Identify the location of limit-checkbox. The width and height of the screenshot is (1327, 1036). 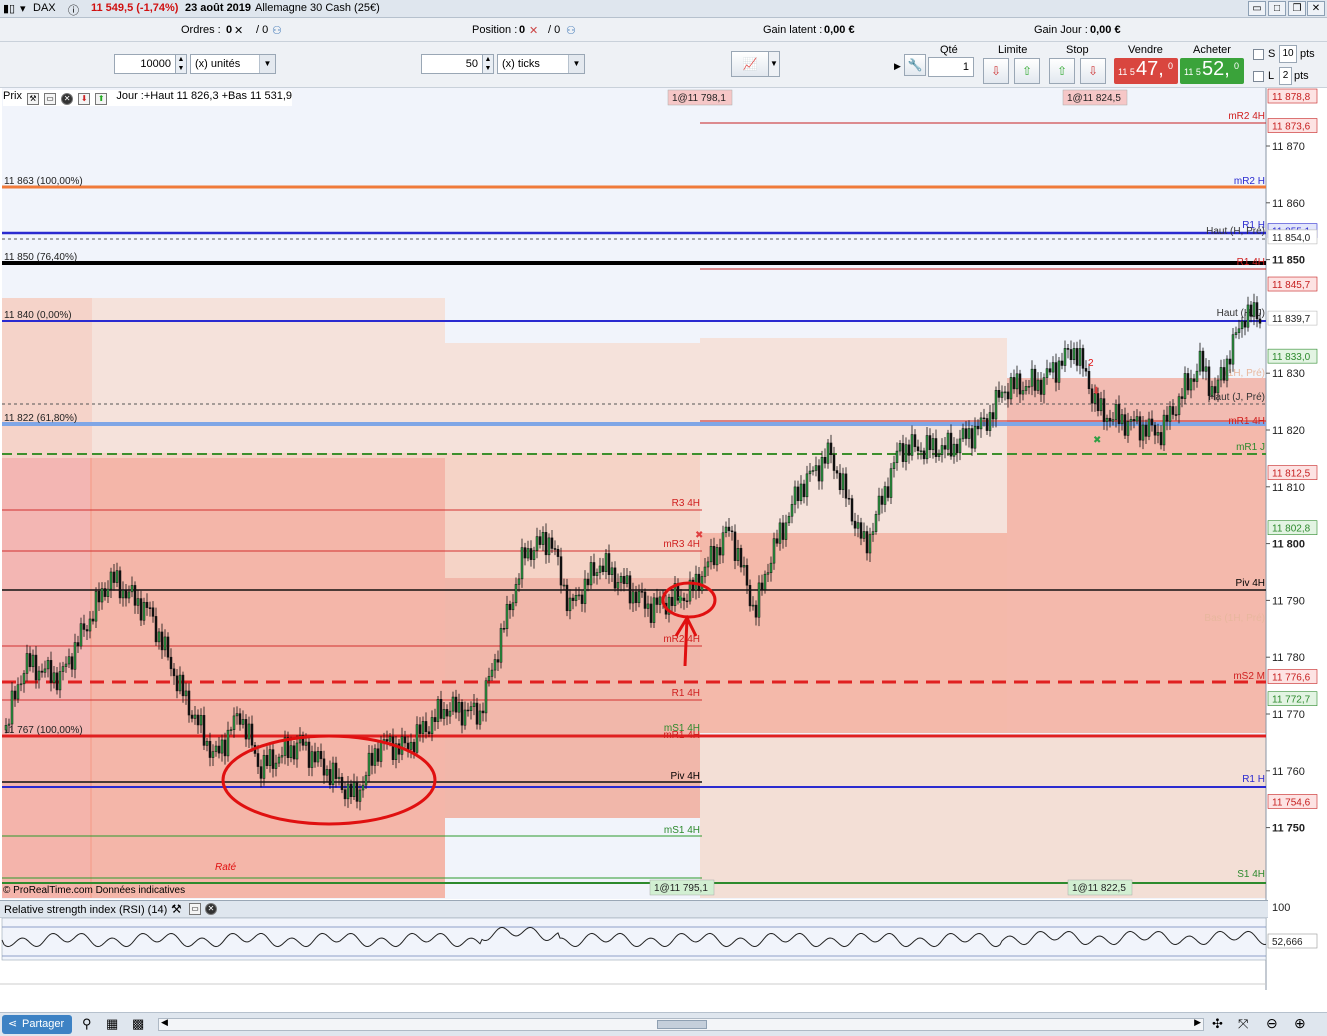
(1258, 76).